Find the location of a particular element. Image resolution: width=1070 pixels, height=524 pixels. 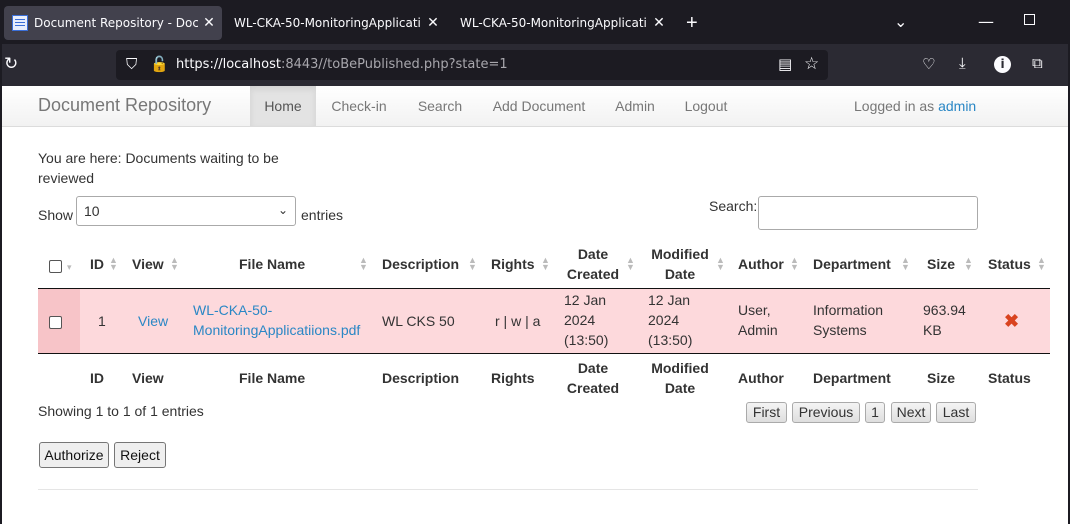

download-icon: ⤓ is located at coordinates (962, 63).